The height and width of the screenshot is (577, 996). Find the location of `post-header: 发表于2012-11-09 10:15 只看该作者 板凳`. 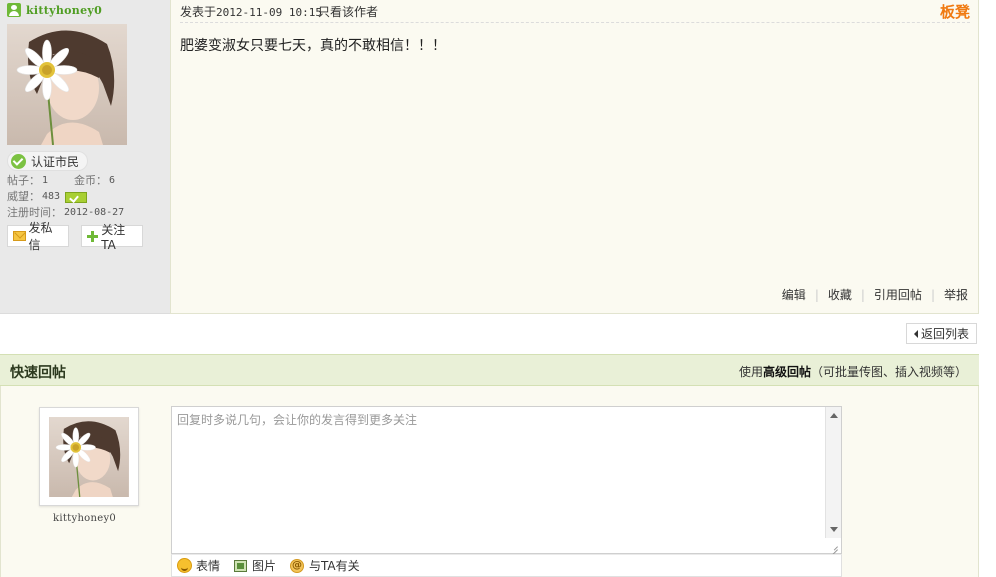

post-header: 发表于2012-11-09 10:15 只看该作者 板凳 is located at coordinates (575, 11).